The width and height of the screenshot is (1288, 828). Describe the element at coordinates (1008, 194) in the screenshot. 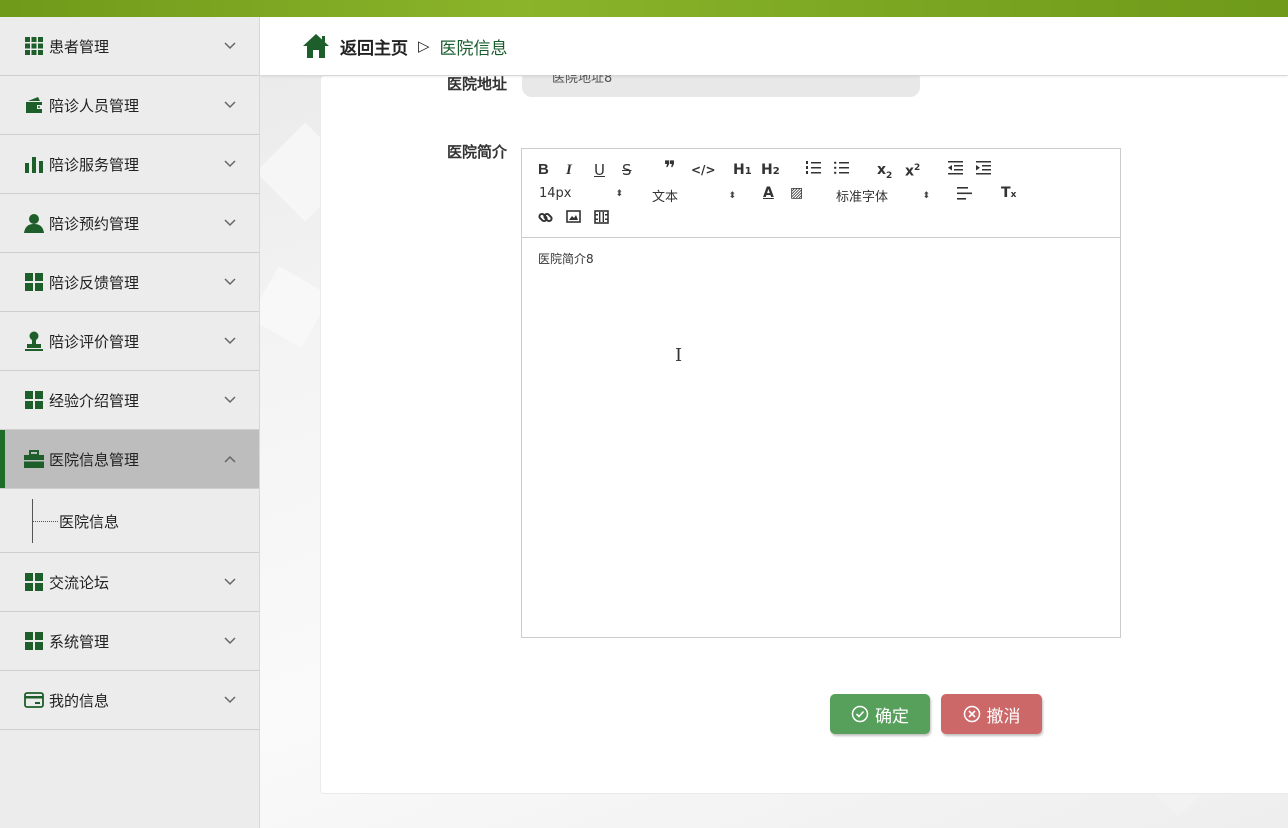

I see `clear-format-icon: Tx` at that location.